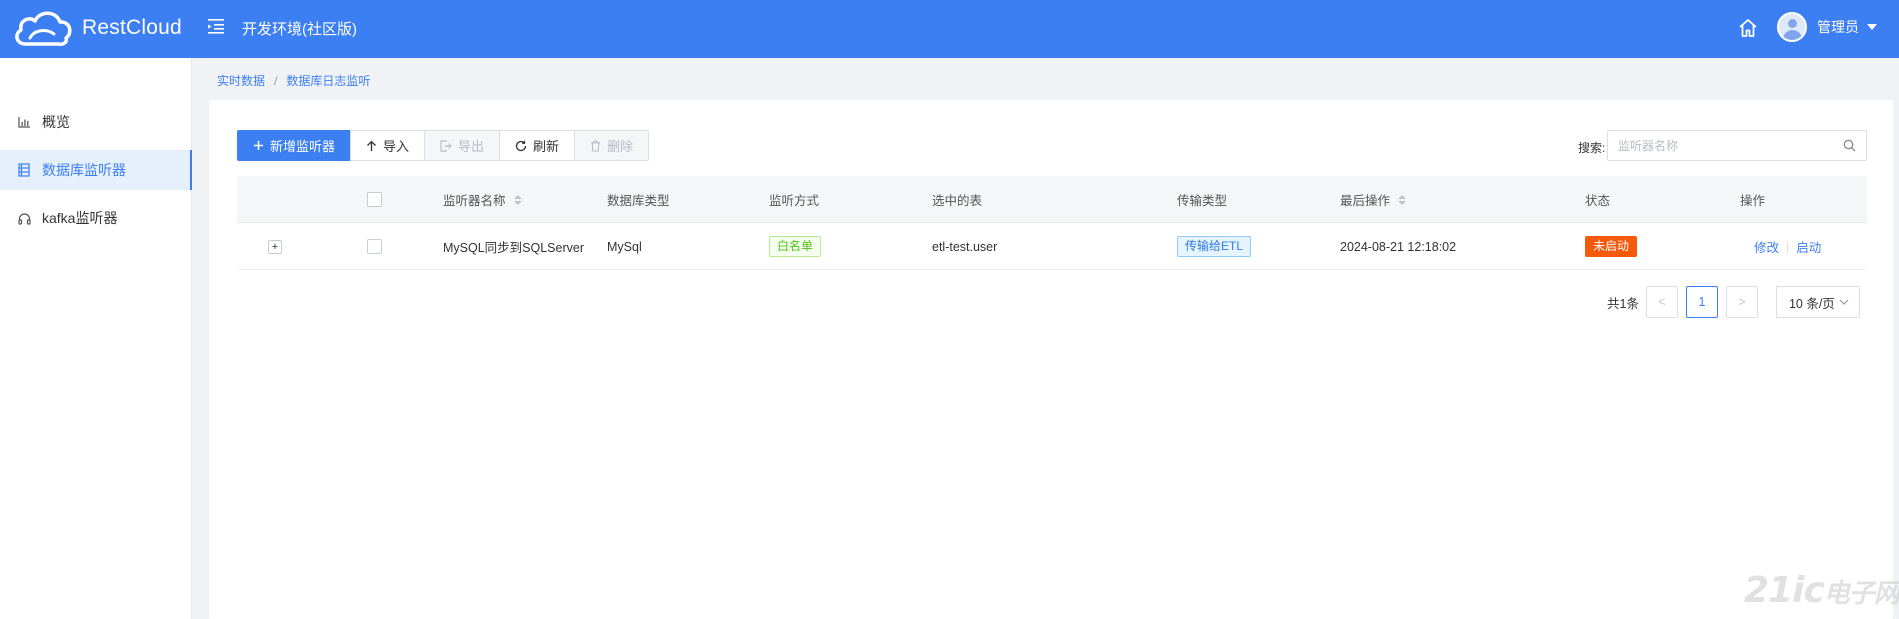 This screenshot has height=619, width=1899. I want to click on export-button: 导出, so click(462, 145).